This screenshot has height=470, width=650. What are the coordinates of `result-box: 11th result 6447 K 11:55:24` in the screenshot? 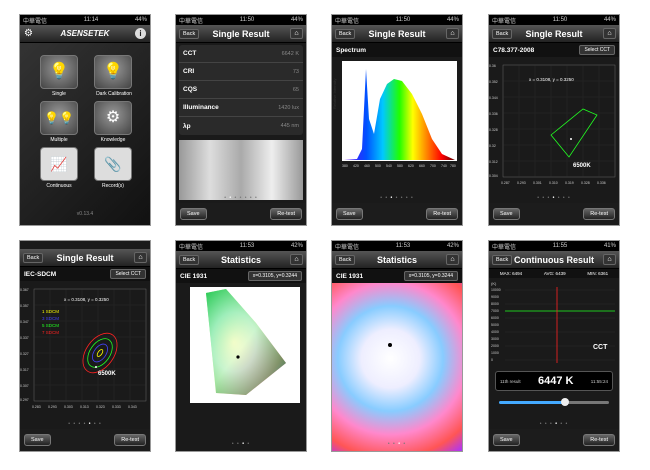 It's located at (554, 381).